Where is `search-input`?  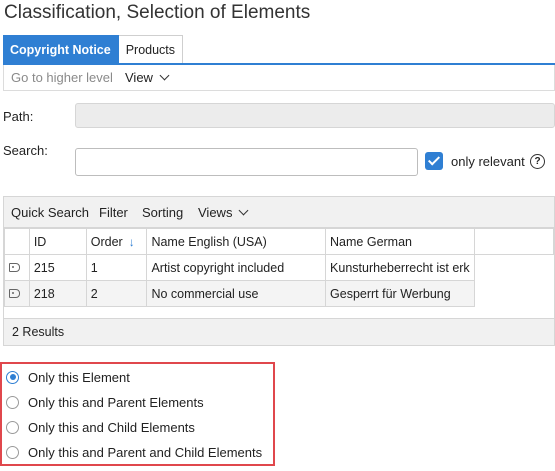 search-input is located at coordinates (246, 162).